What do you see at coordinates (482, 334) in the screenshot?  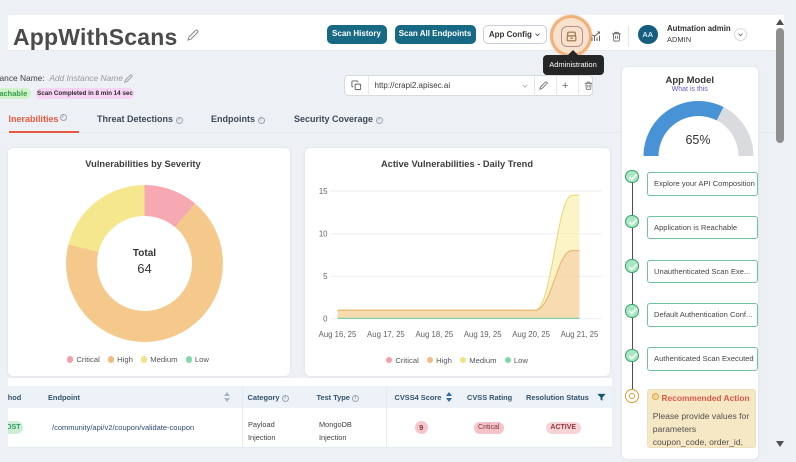 I see `svg-text: Aug 19, 25` at bounding box center [482, 334].